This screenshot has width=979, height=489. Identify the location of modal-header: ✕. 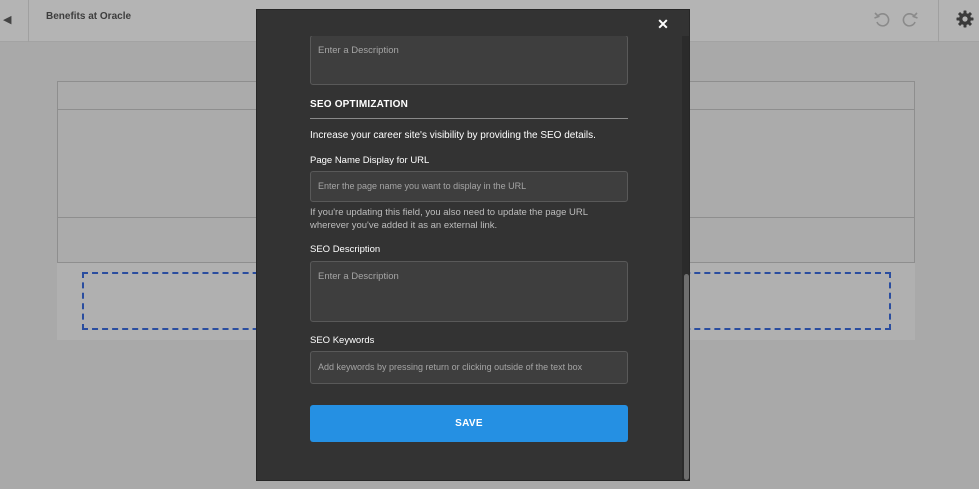
(473, 23).